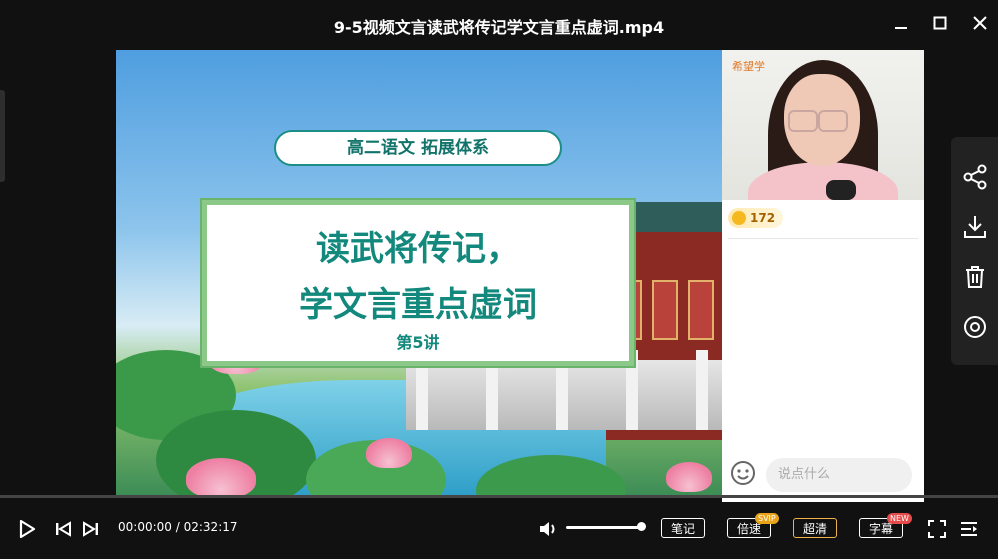 This screenshot has height=559, width=998. Describe the element at coordinates (899, 518) in the screenshot. I see `new-badge: NEW` at that location.